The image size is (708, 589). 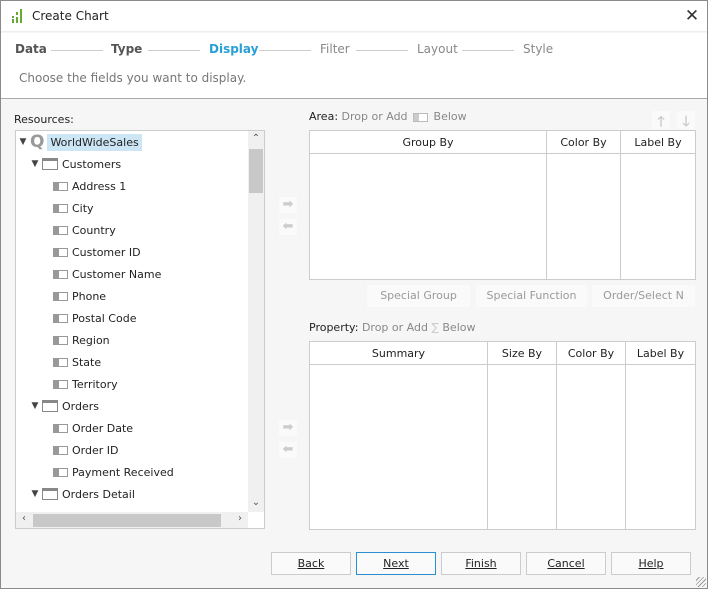 I want to click on tree-field: Customer ID, so click(x=97, y=252).